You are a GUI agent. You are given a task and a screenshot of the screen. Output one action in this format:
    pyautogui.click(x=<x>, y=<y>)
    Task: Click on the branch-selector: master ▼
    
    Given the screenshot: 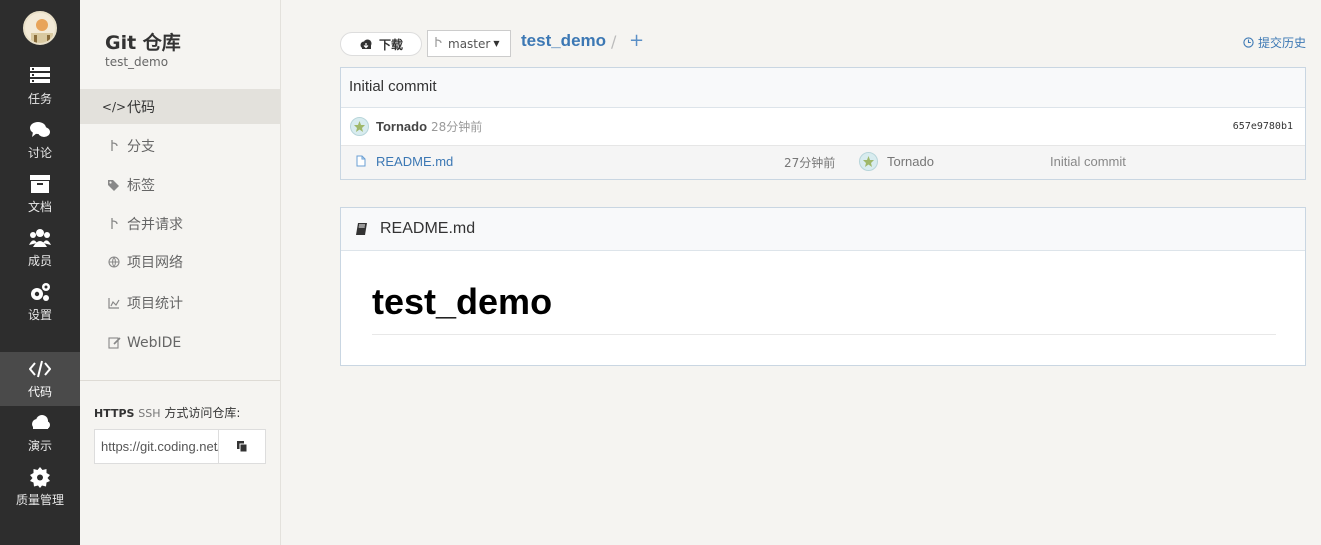 What is the action you would take?
    pyautogui.click(x=469, y=43)
    